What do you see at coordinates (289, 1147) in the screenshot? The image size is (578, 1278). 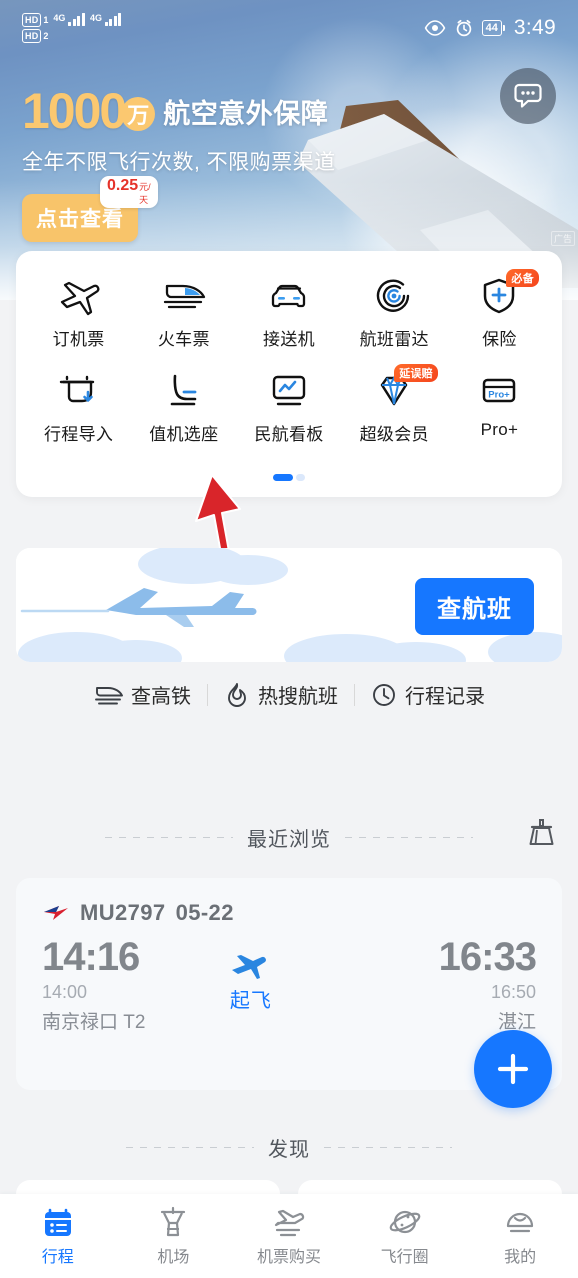 I see `discover-section-header: 发现` at bounding box center [289, 1147].